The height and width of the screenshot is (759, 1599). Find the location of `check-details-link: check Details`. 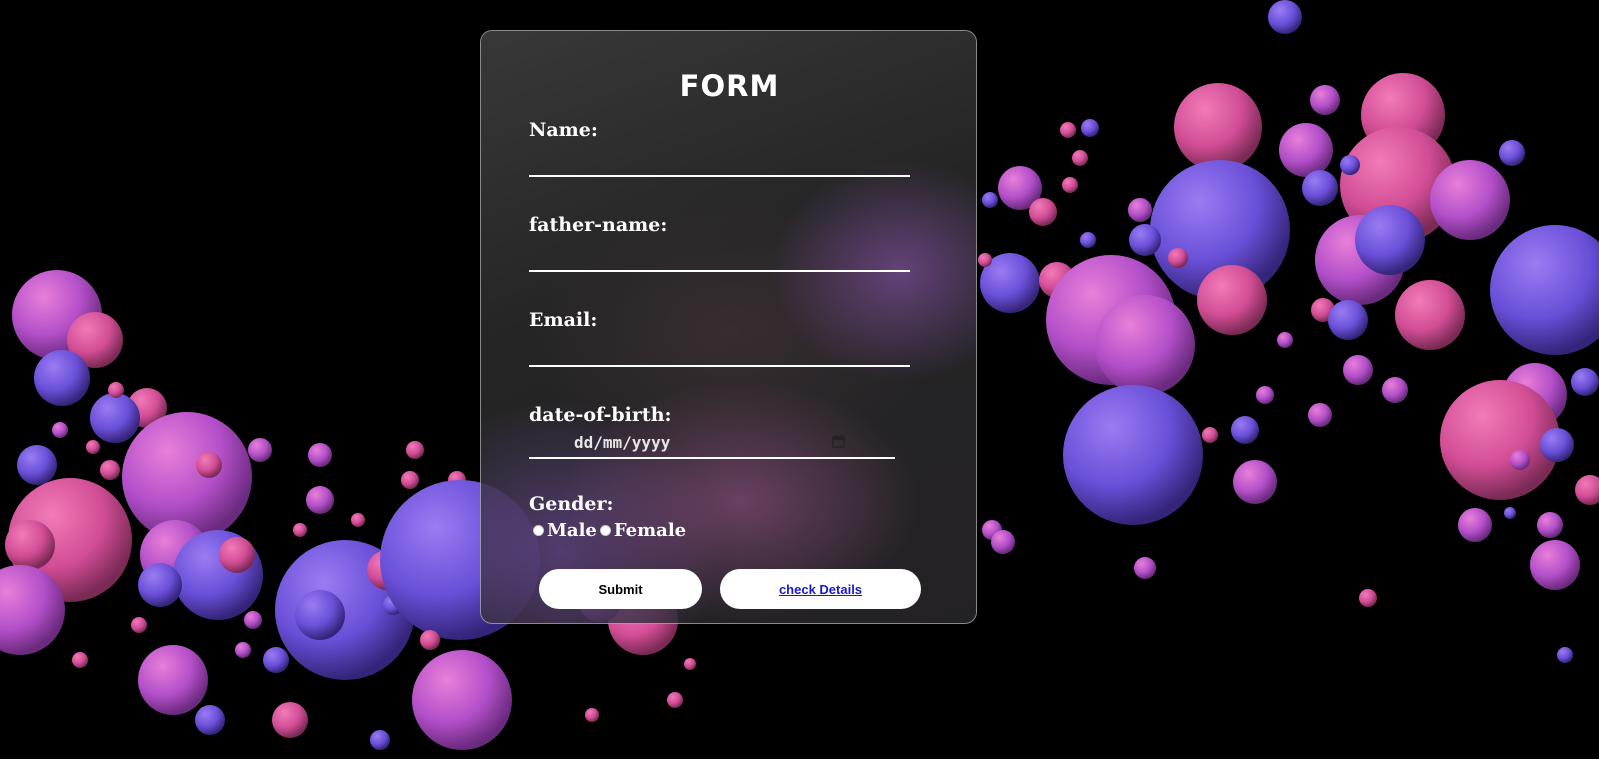

check-details-link: check Details is located at coordinates (820, 589).